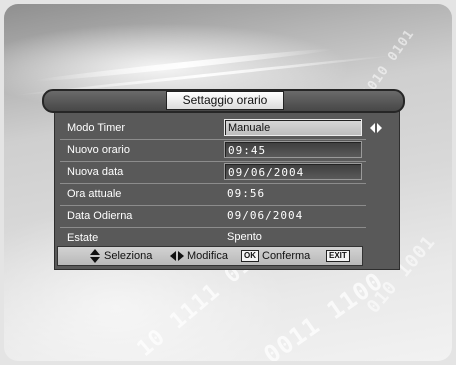  I want to click on row-label: Modo Timer, so click(96, 128).